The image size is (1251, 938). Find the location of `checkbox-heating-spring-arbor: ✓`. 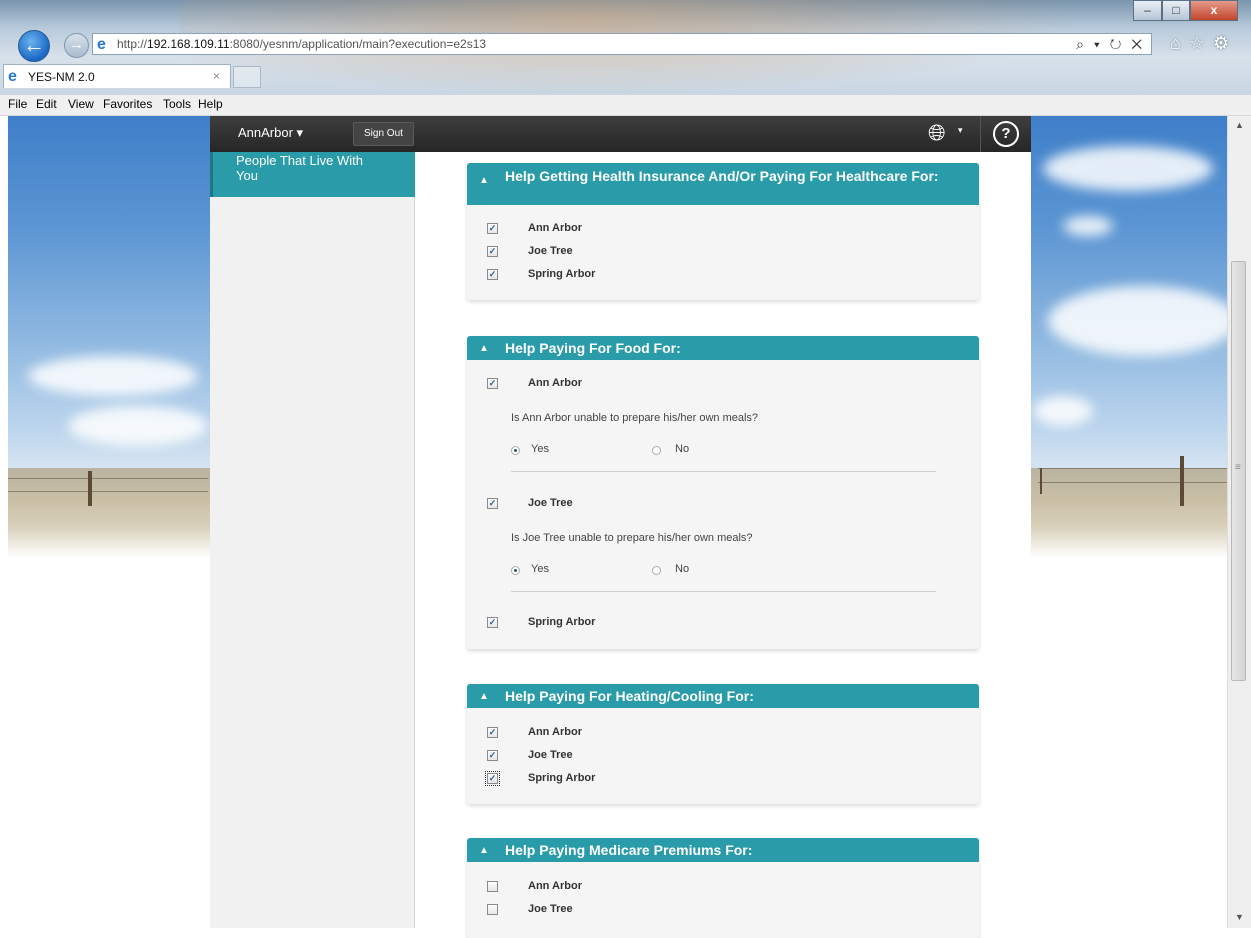

checkbox-heating-spring-arbor: ✓ is located at coordinates (492, 778).